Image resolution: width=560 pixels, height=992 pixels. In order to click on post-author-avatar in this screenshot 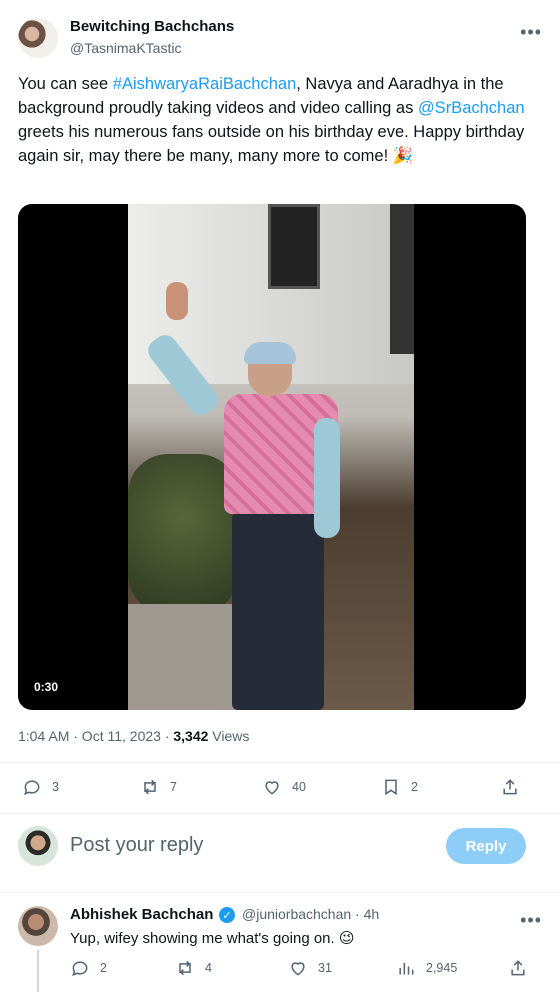, I will do `click(38, 38)`.